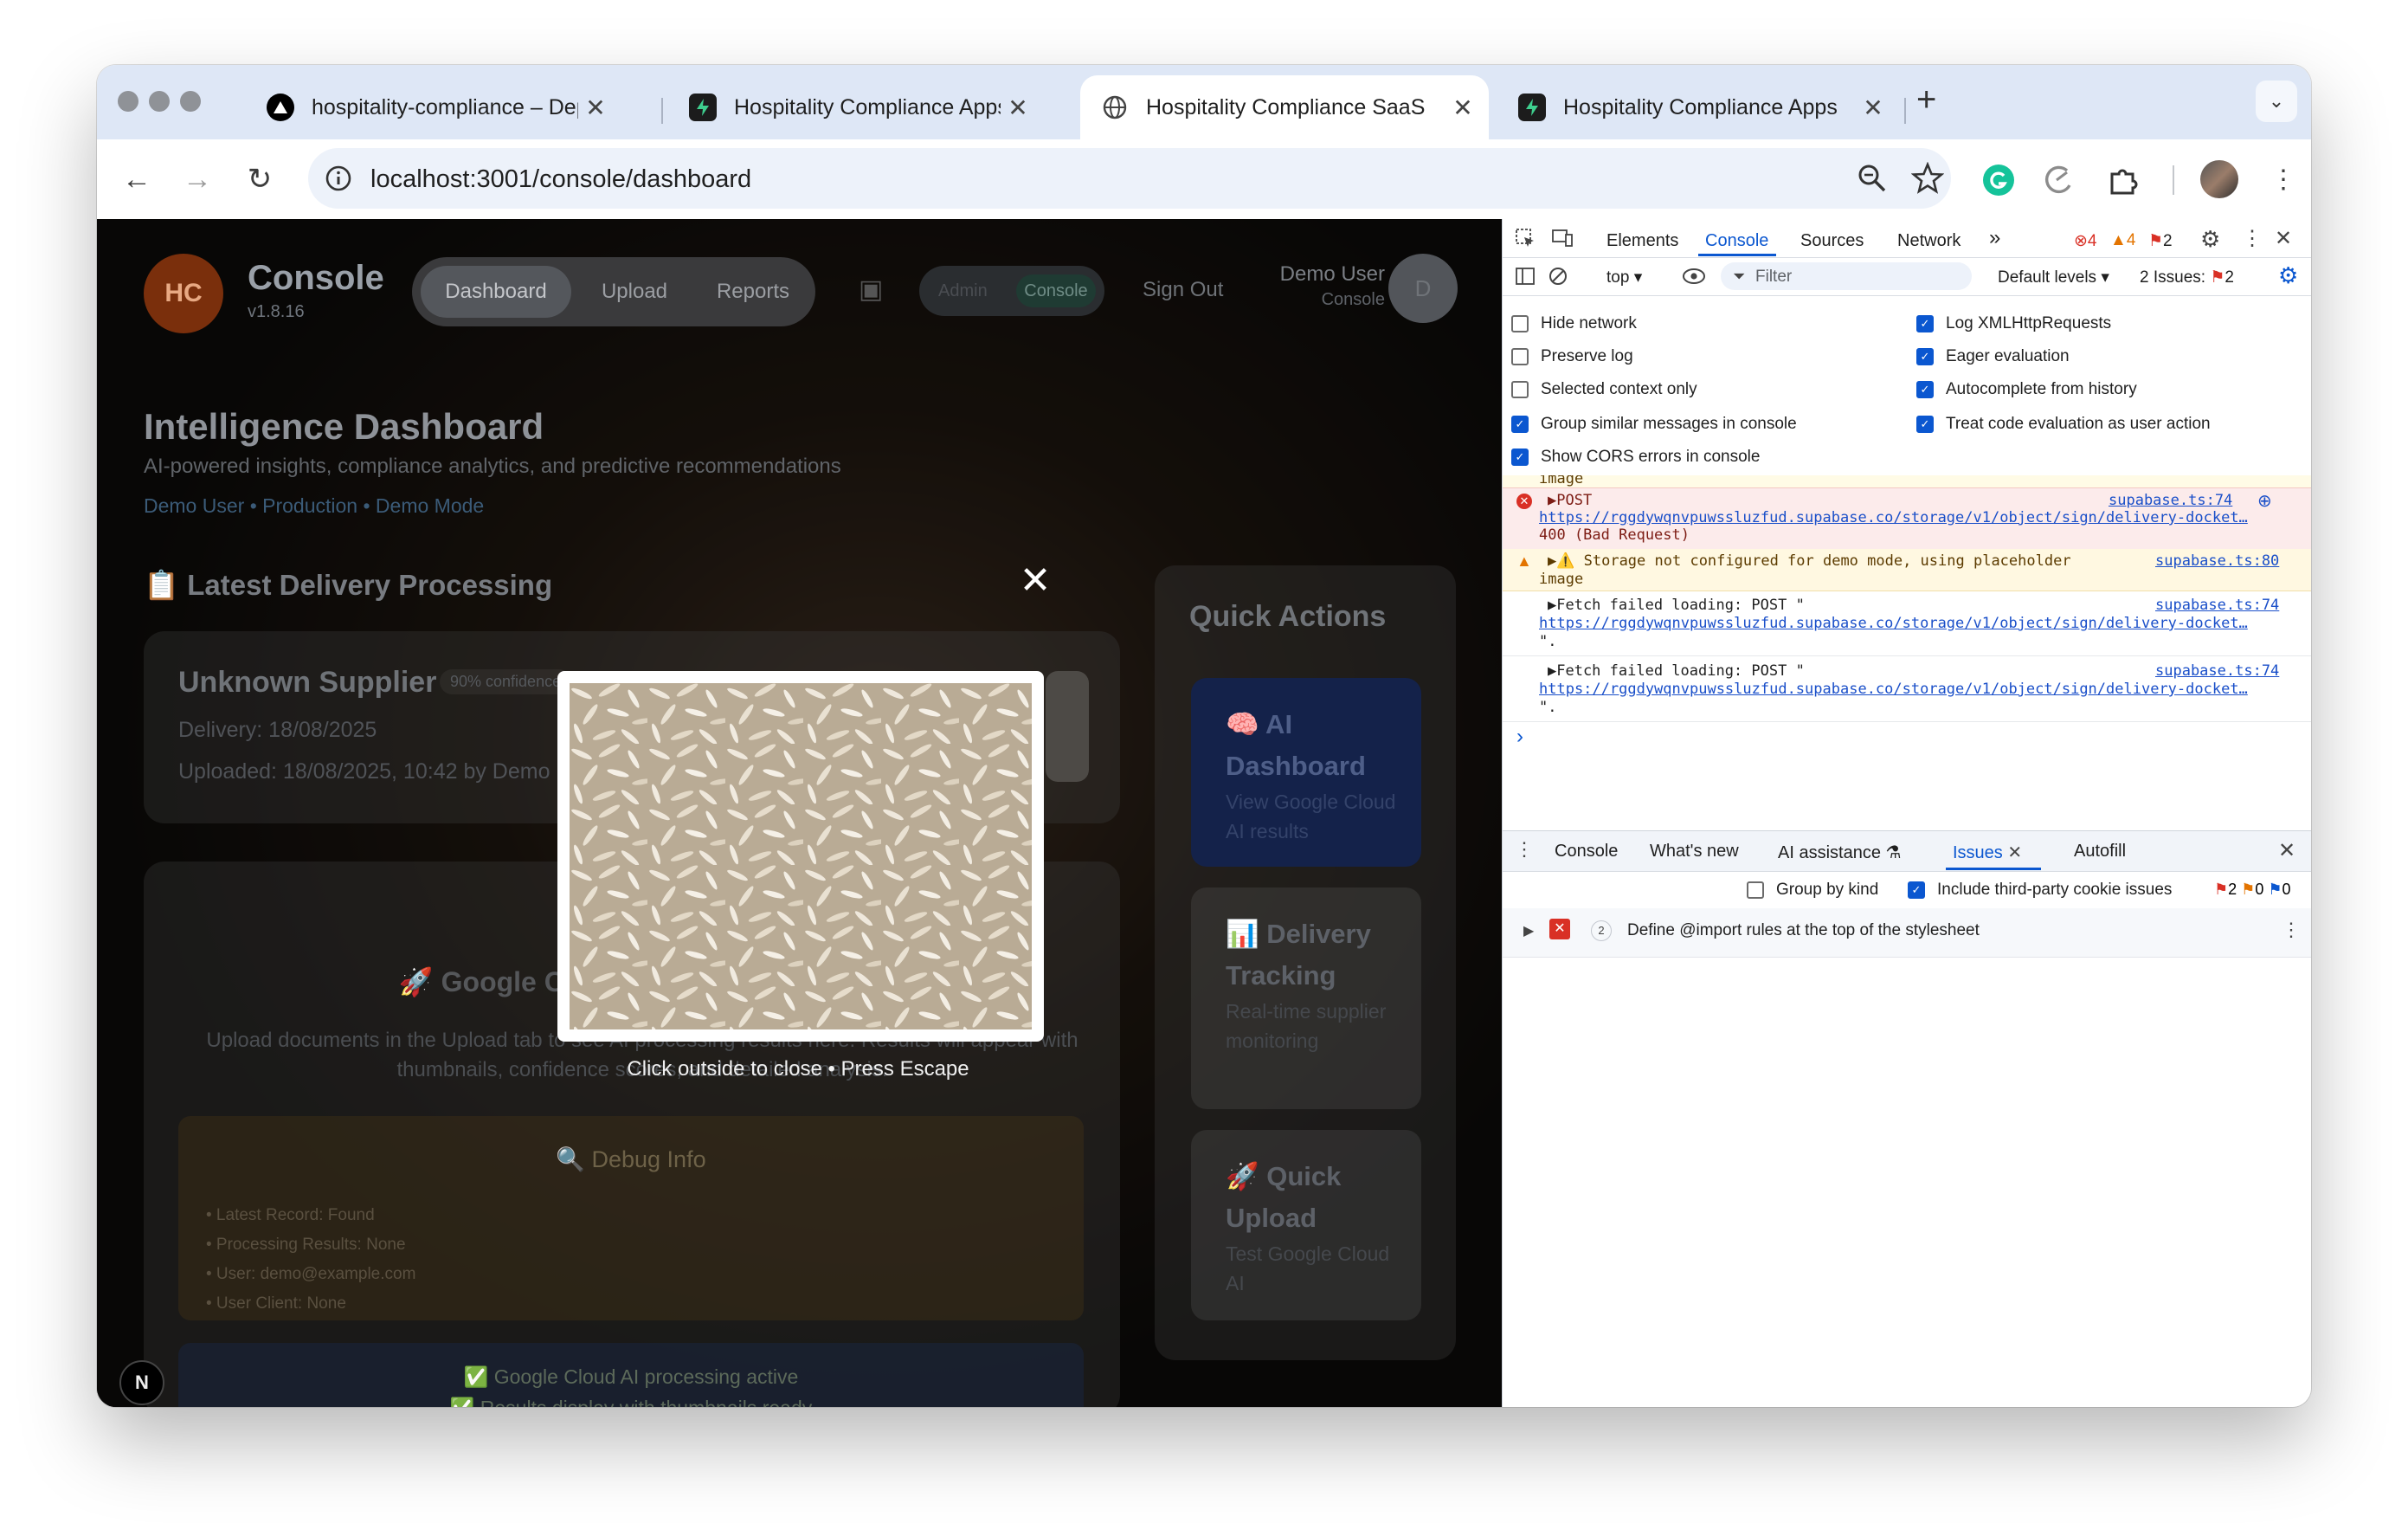  What do you see at coordinates (1839, 852) in the screenshot?
I see `drawer-tab-ai-assistance: AI assistance ⚗` at bounding box center [1839, 852].